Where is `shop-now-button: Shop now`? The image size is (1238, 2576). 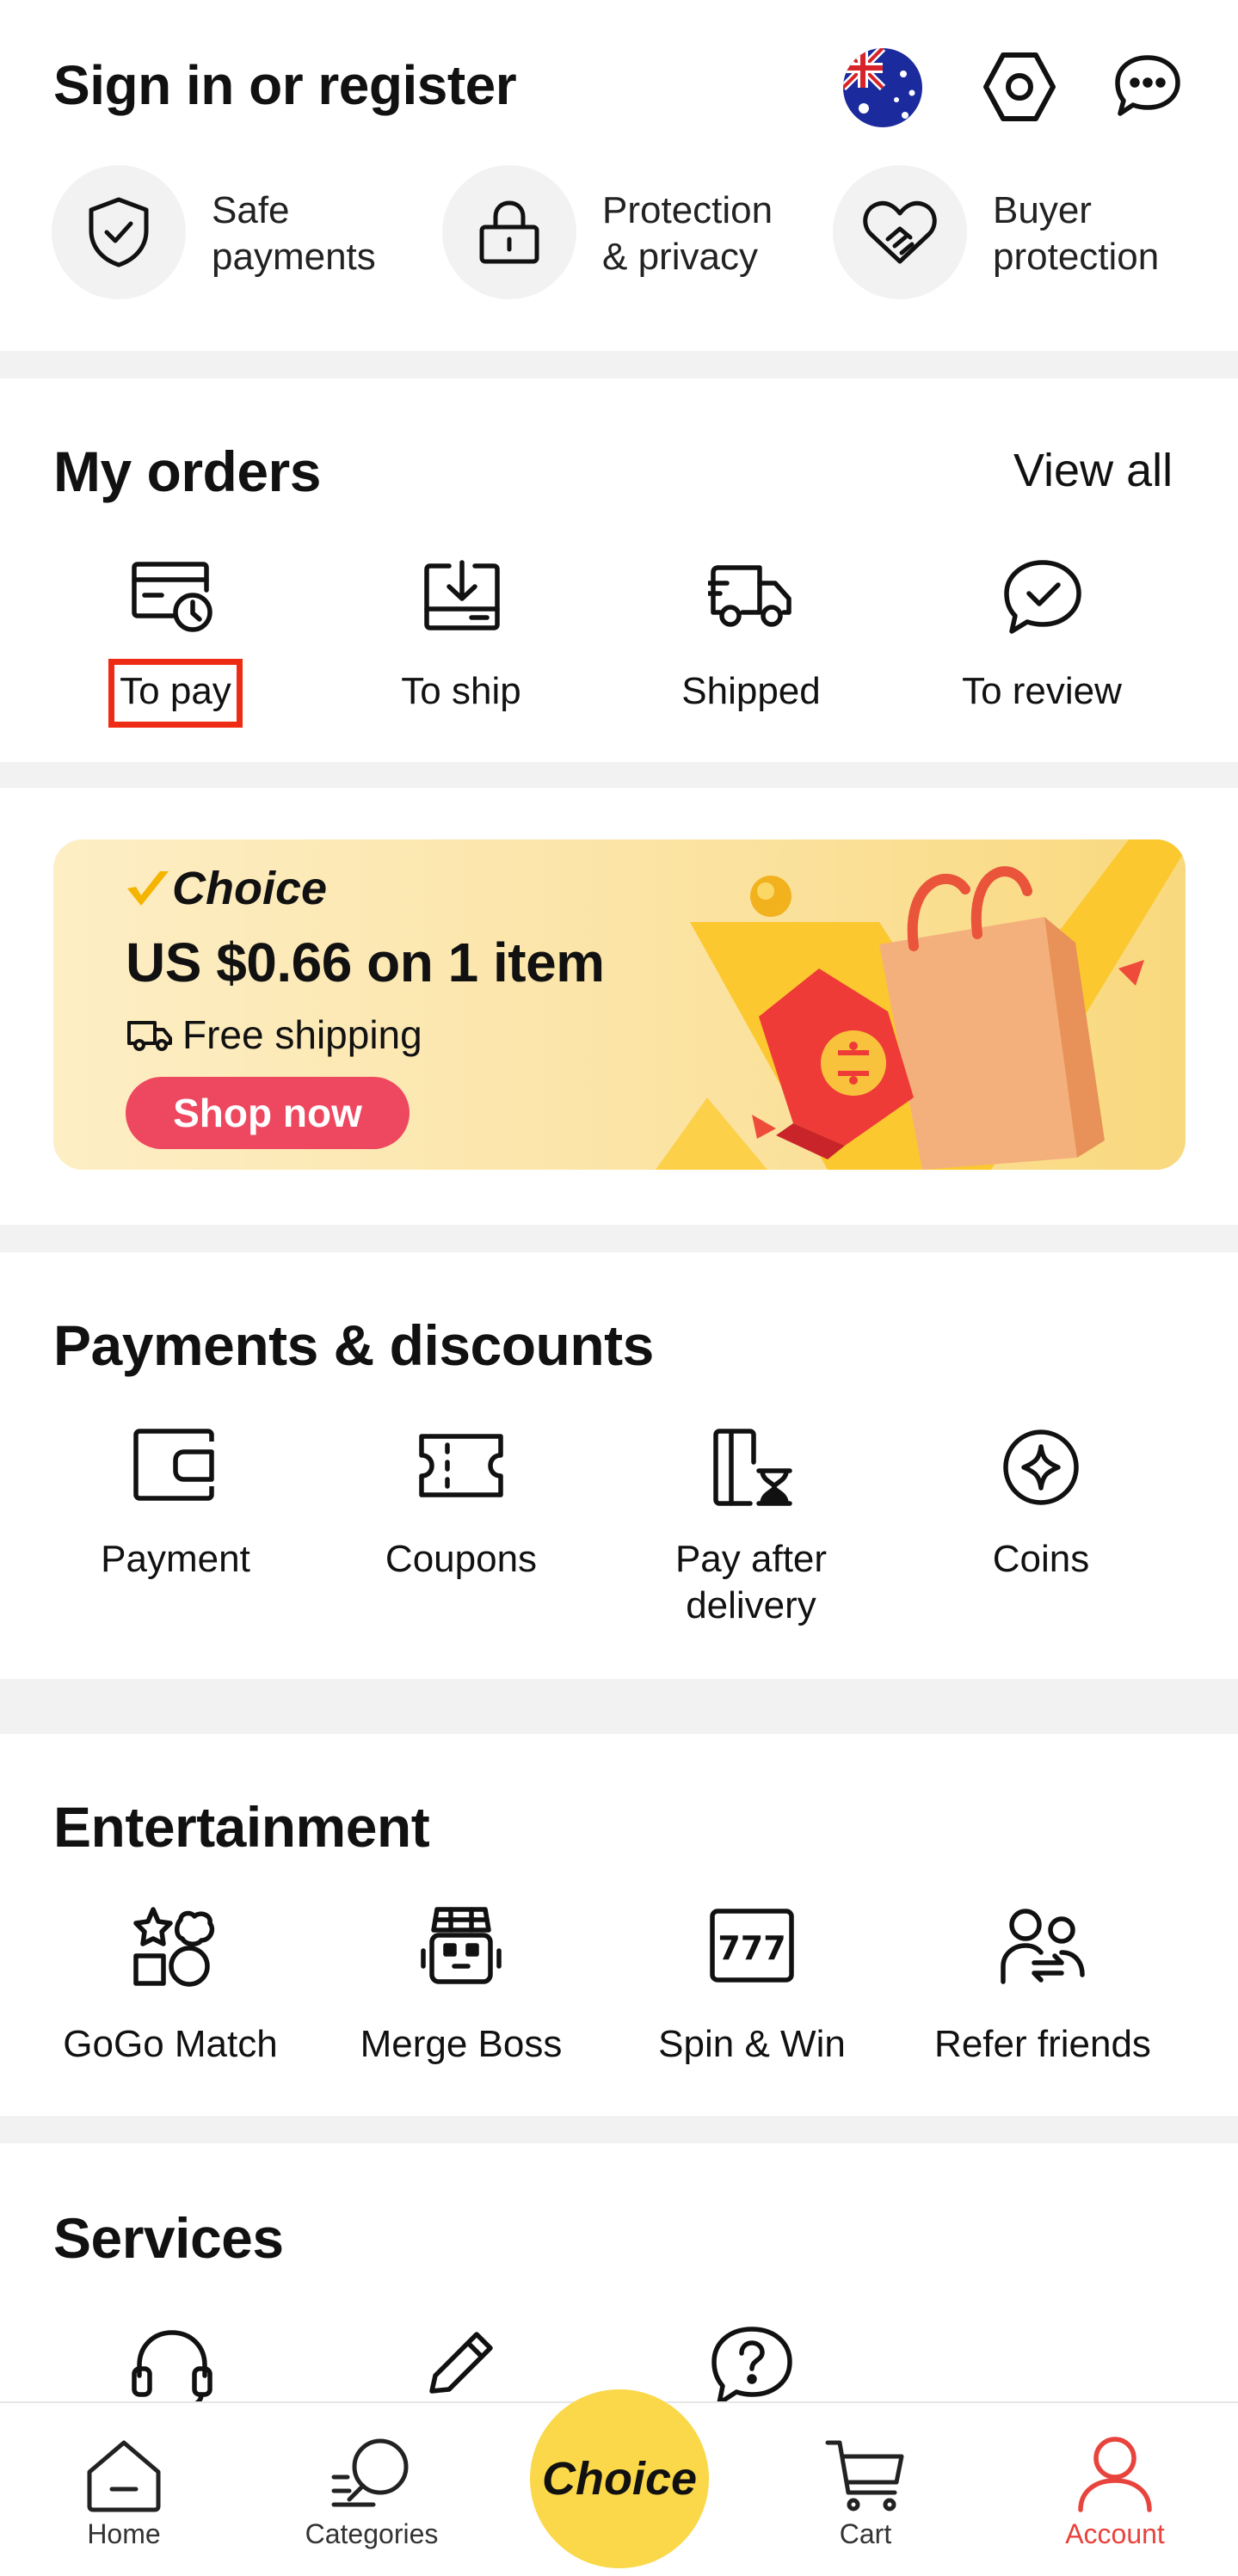
shop-now-button: Shop now is located at coordinates (268, 1113).